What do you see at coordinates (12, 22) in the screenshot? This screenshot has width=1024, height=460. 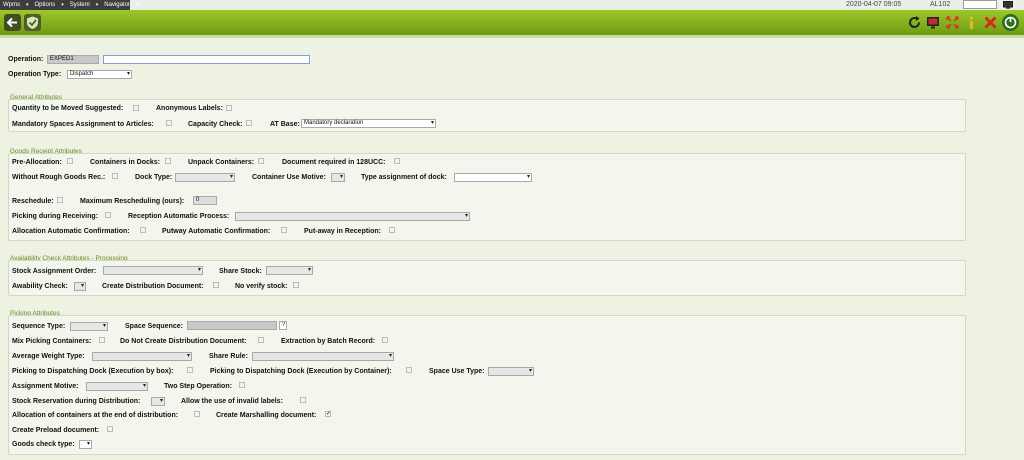 I see `back-arrow-icon` at bounding box center [12, 22].